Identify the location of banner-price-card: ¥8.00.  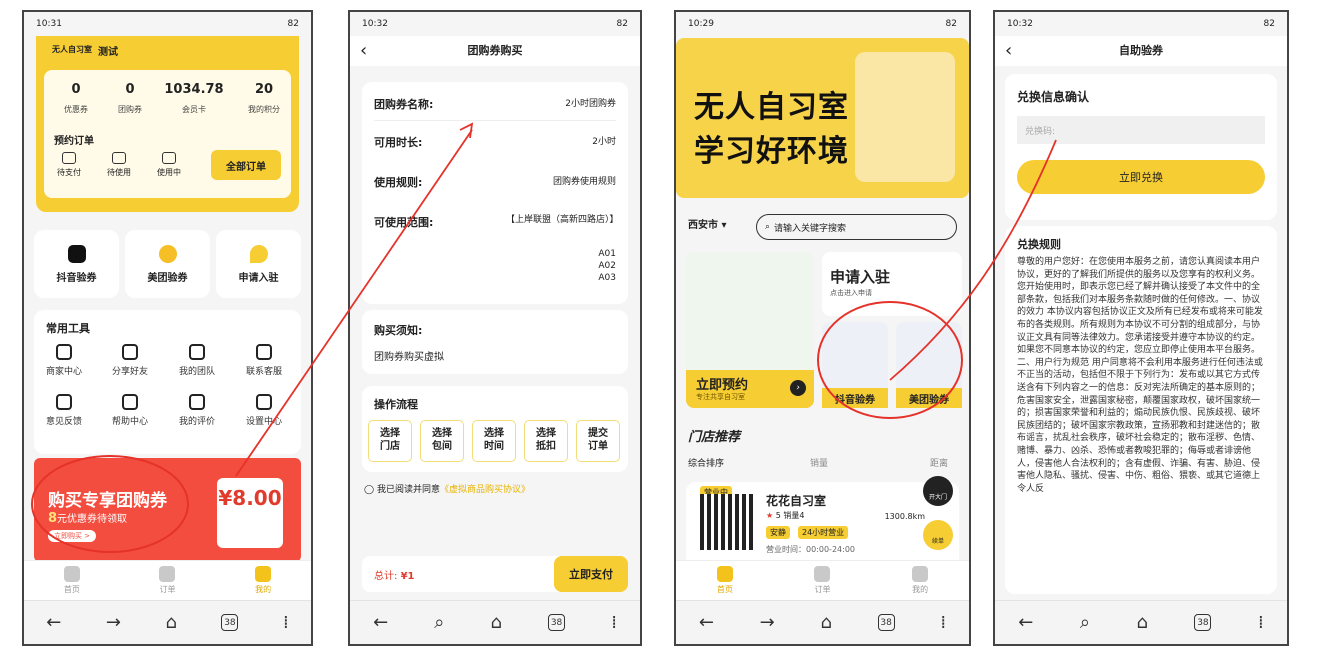
(250, 513).